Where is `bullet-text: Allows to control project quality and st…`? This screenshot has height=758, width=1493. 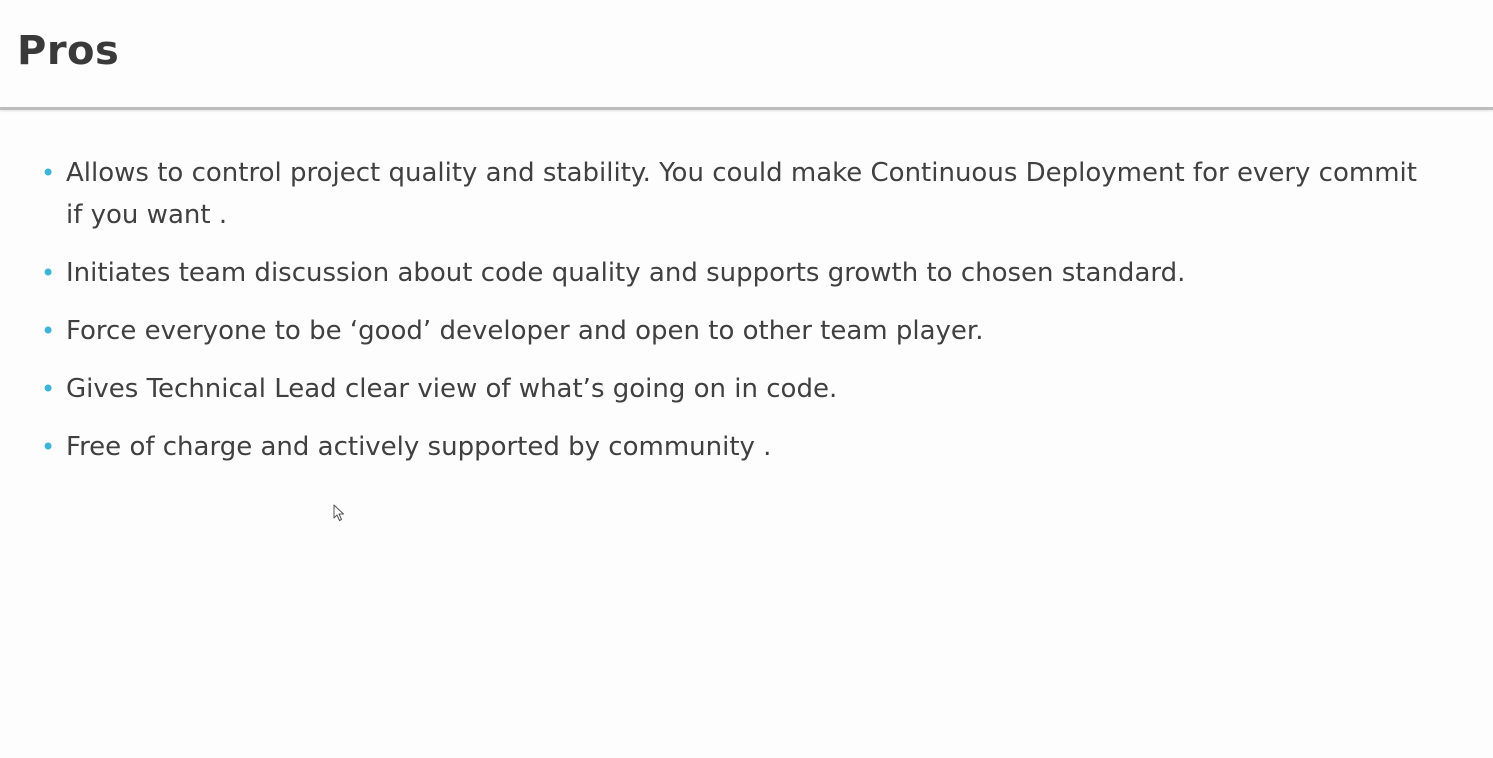 bullet-text: Allows to control project quality and st… is located at coordinates (741, 194).